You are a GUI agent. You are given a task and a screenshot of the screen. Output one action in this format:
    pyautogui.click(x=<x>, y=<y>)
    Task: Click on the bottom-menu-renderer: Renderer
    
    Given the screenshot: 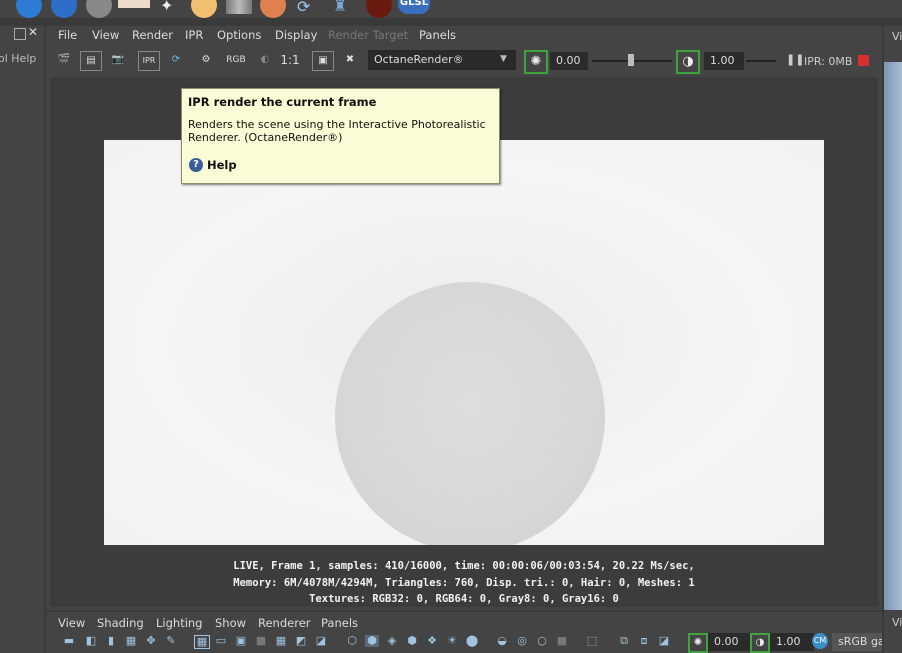 What is the action you would take?
    pyautogui.click(x=284, y=623)
    